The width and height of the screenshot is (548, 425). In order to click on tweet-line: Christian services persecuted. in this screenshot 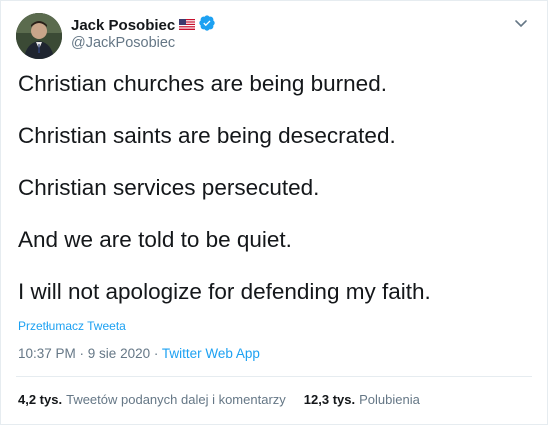, I will do `click(169, 187)`.